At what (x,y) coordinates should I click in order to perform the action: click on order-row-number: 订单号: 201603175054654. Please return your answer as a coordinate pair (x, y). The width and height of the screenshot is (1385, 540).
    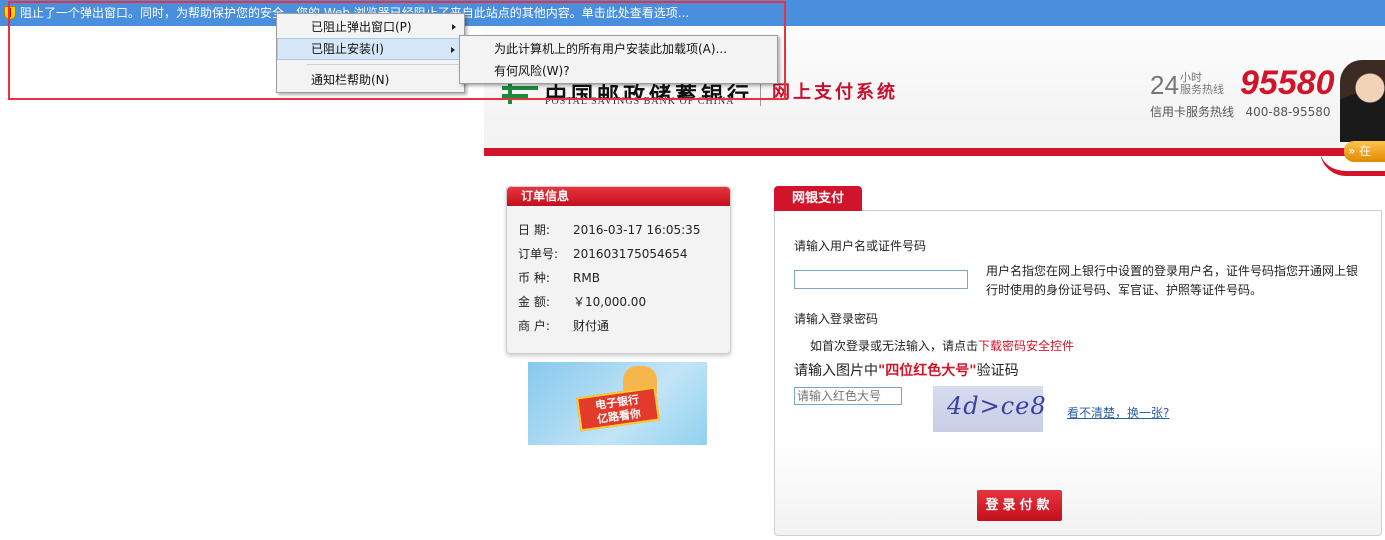
    Looking at the image, I should click on (603, 253).